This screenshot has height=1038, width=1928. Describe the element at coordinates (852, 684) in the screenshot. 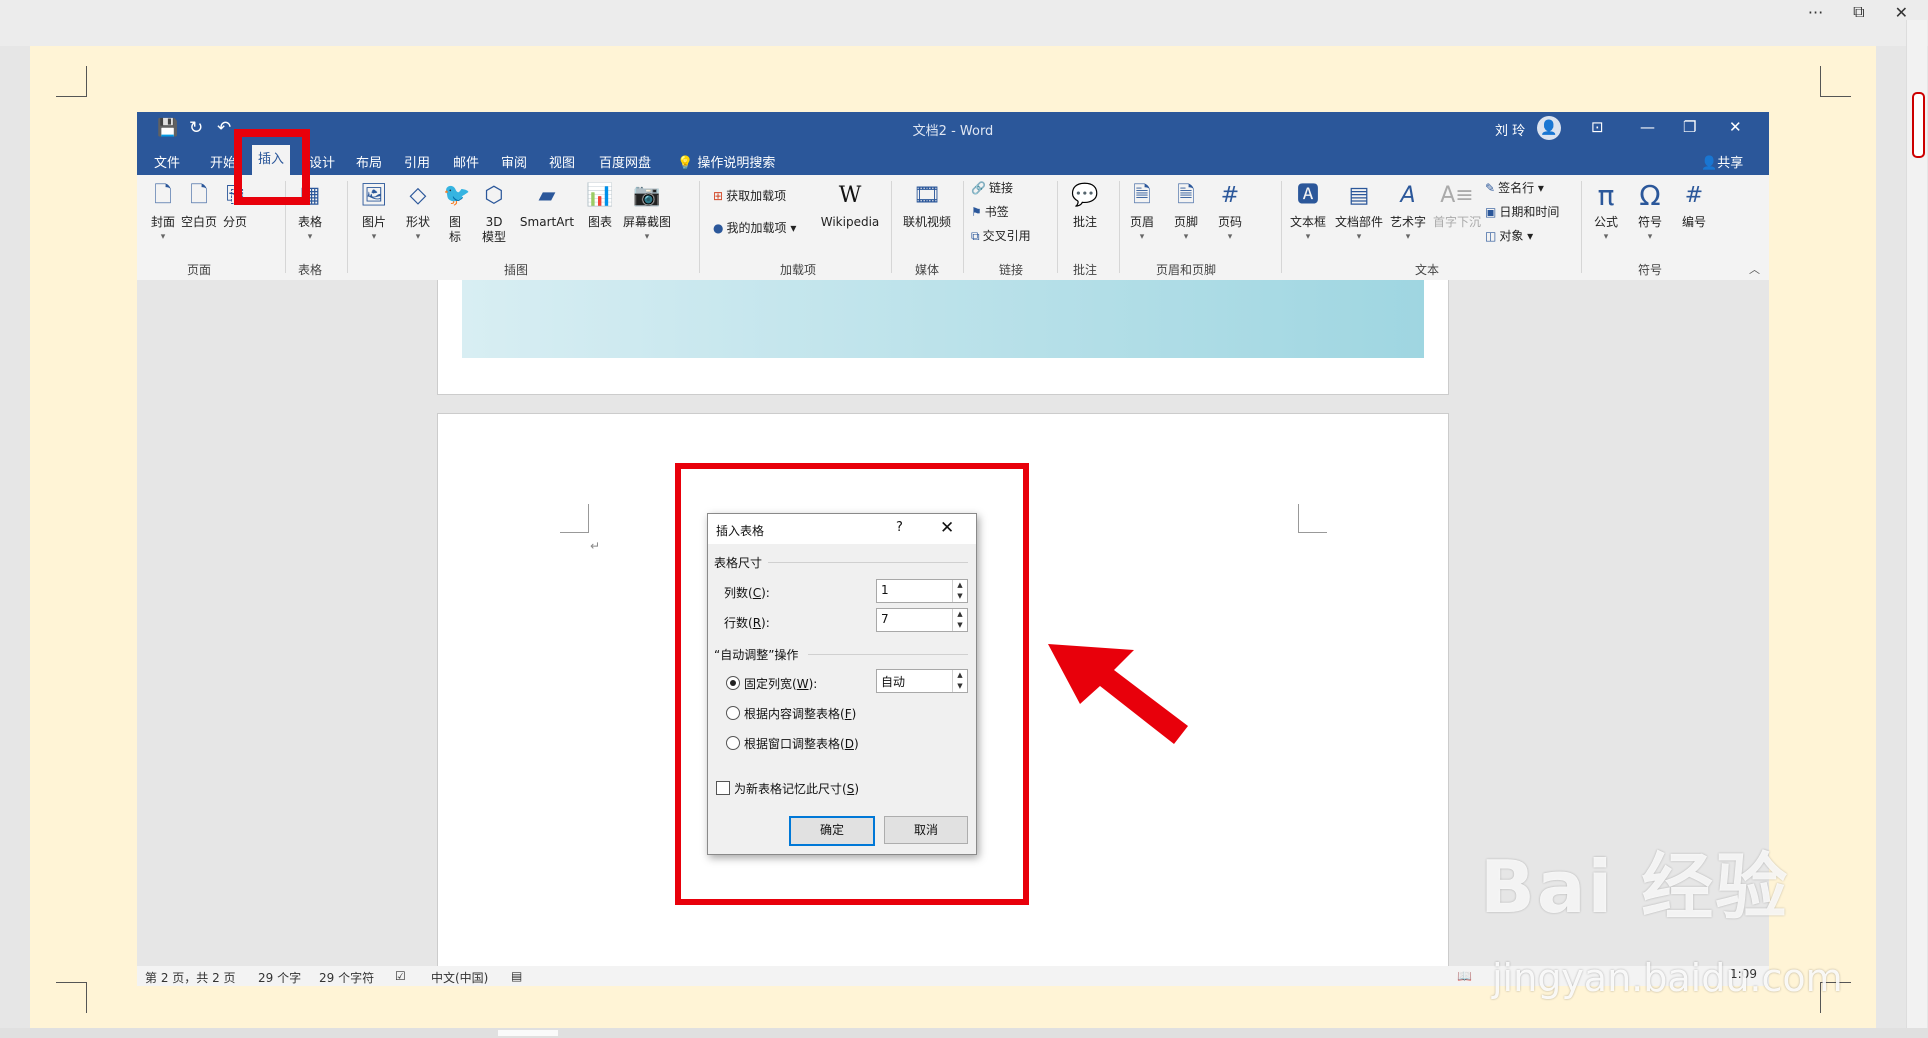

I see `highlight-dialog` at that location.